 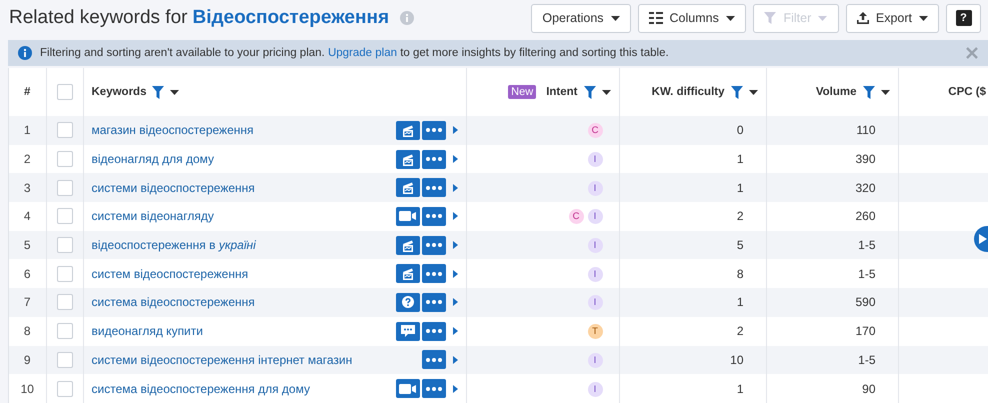 What do you see at coordinates (869, 389) in the screenshot?
I see `volume-value: 90` at bounding box center [869, 389].